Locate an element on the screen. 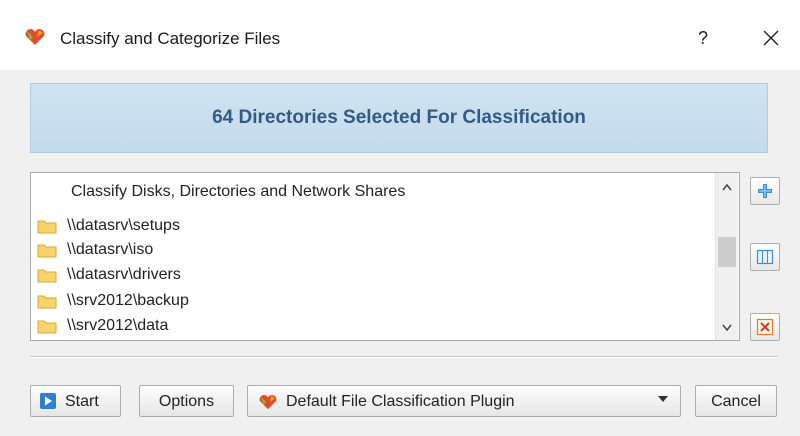  list-item: \\srv2012\backup is located at coordinates (372, 302).